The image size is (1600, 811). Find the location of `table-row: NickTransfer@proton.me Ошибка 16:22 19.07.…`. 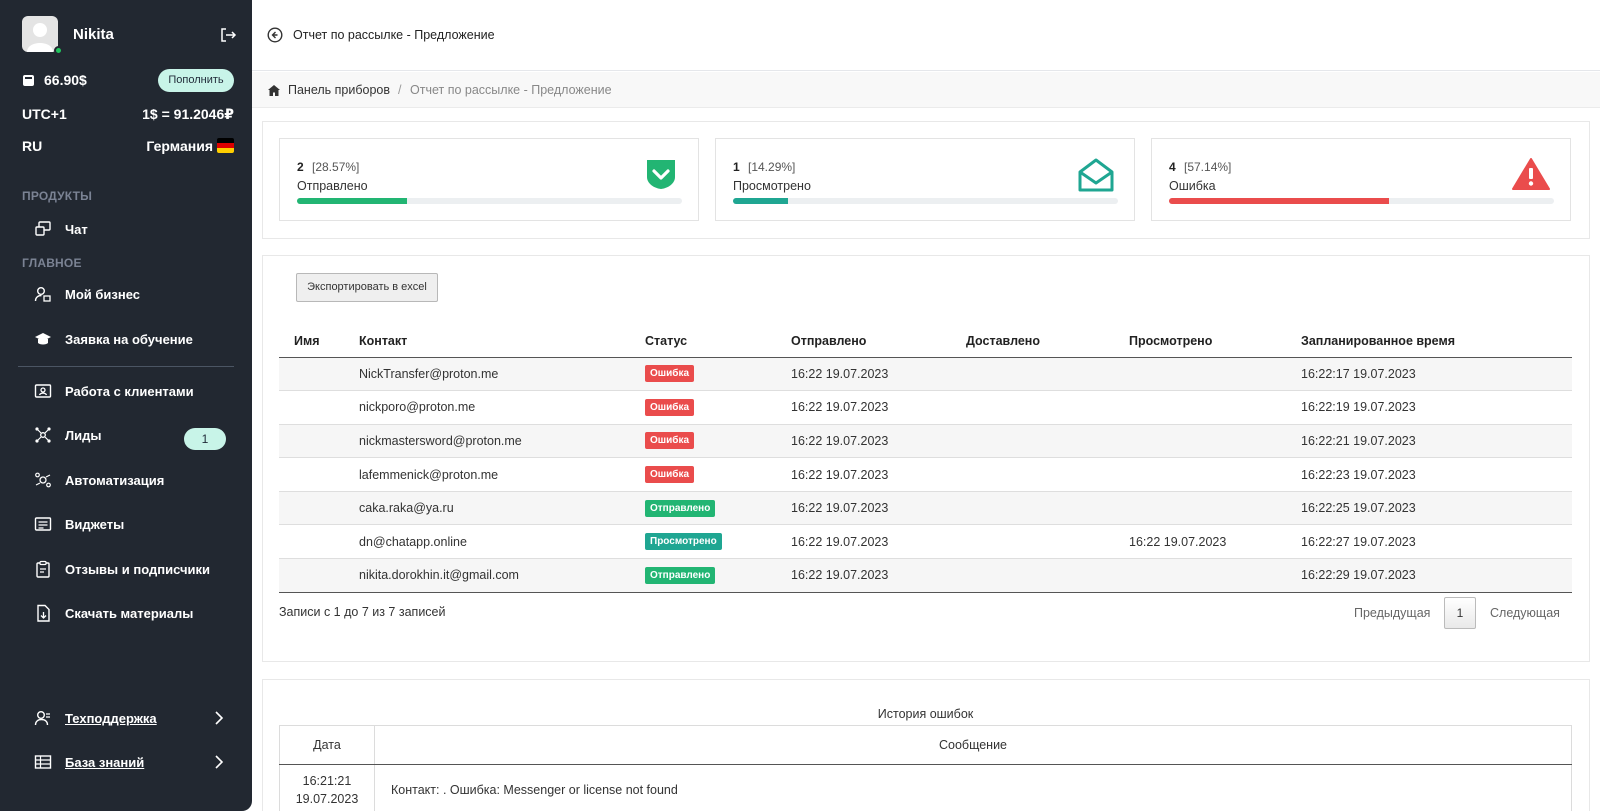

table-row: NickTransfer@proton.me Ошибка 16:22 19.07.… is located at coordinates (925, 374).